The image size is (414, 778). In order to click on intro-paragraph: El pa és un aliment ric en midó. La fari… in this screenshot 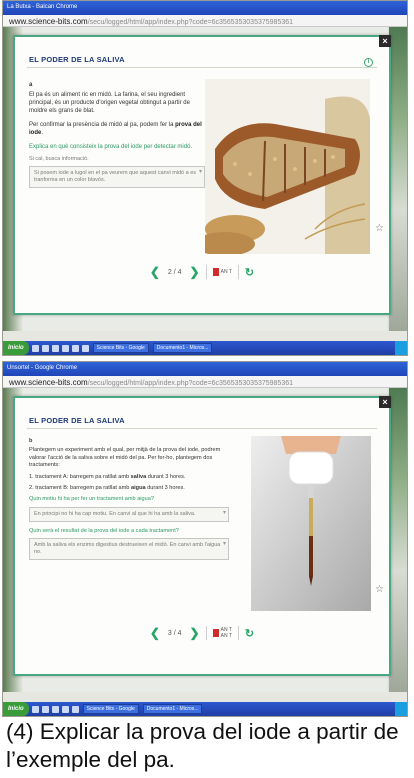, I will do `click(109, 103)`.